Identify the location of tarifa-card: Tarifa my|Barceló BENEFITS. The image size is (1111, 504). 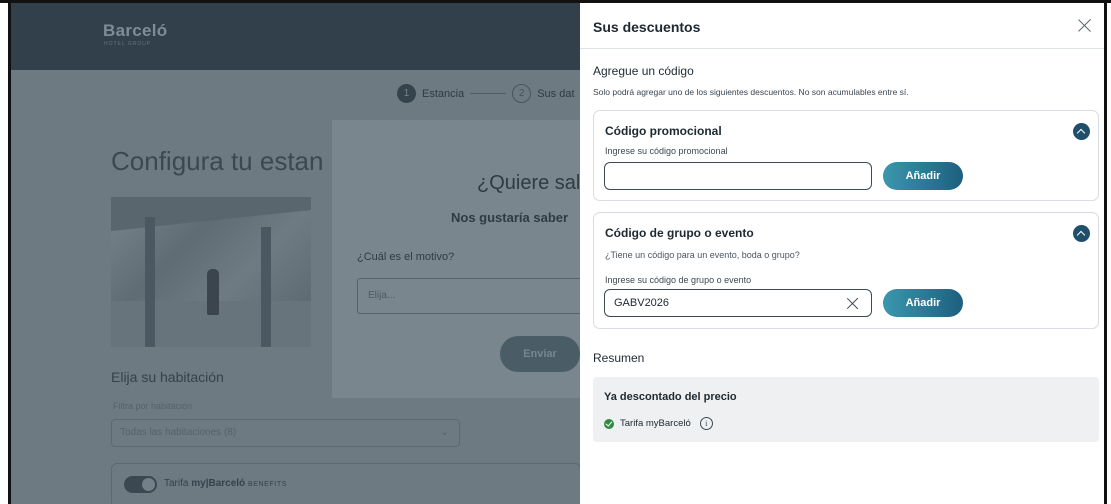
(345, 483).